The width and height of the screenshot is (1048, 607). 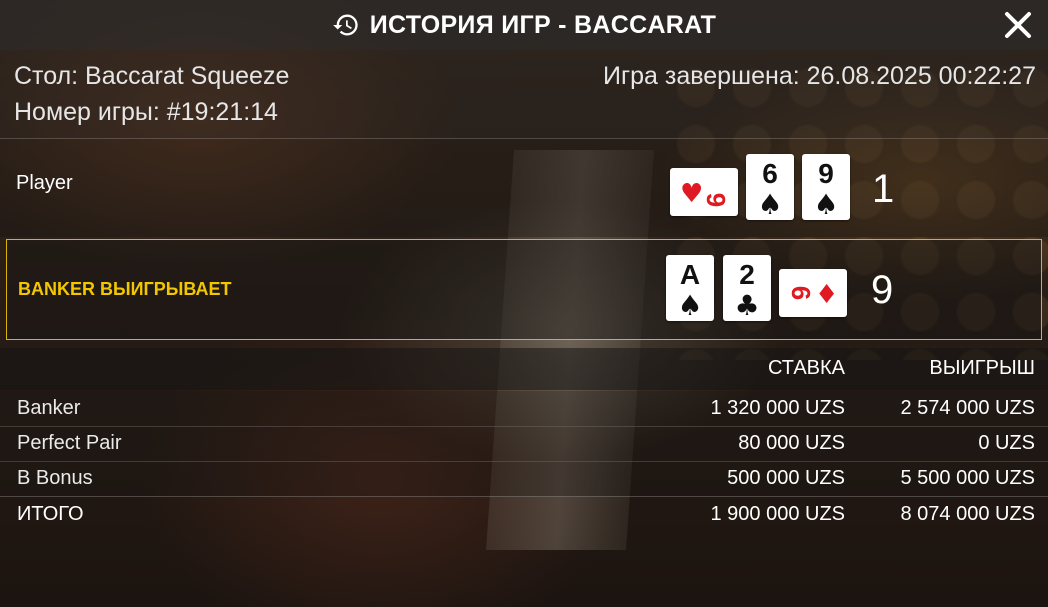 I want to click on total-win: 8 074 000 UZS, so click(x=967, y=514).